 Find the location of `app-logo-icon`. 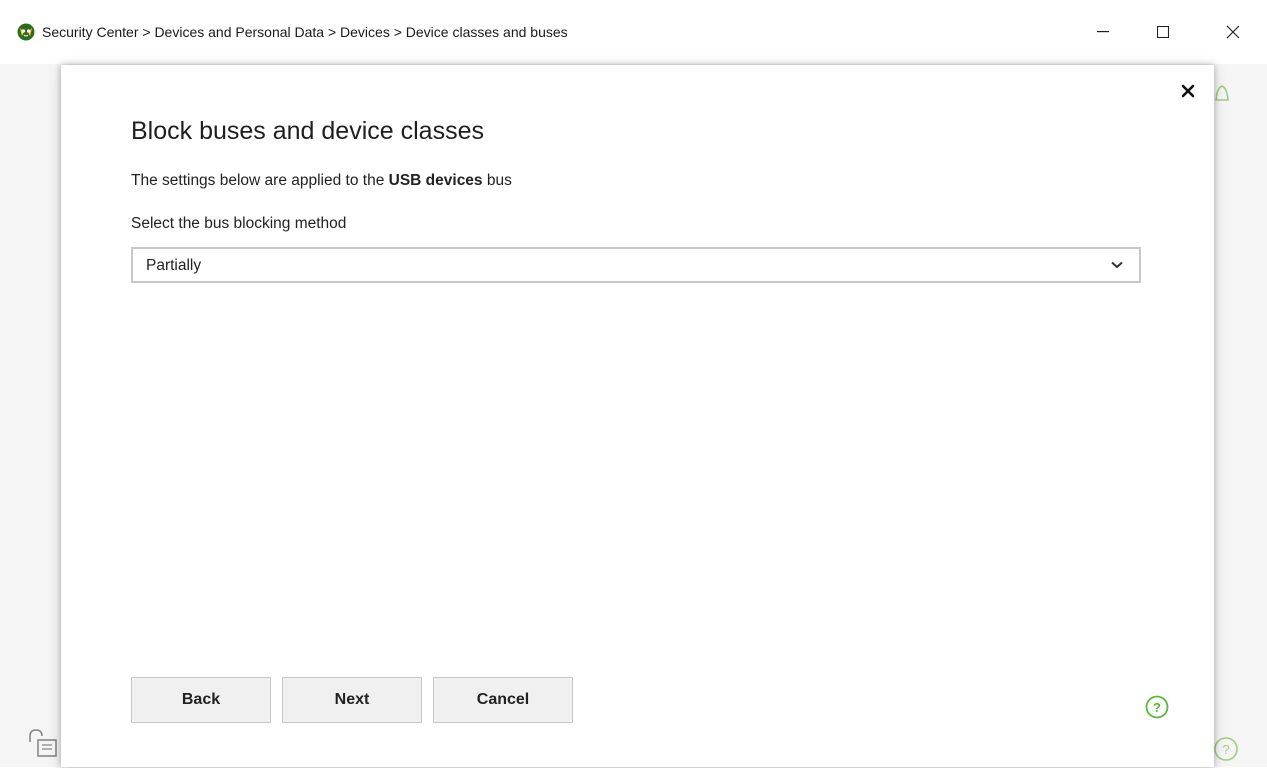

app-logo-icon is located at coordinates (26, 32).